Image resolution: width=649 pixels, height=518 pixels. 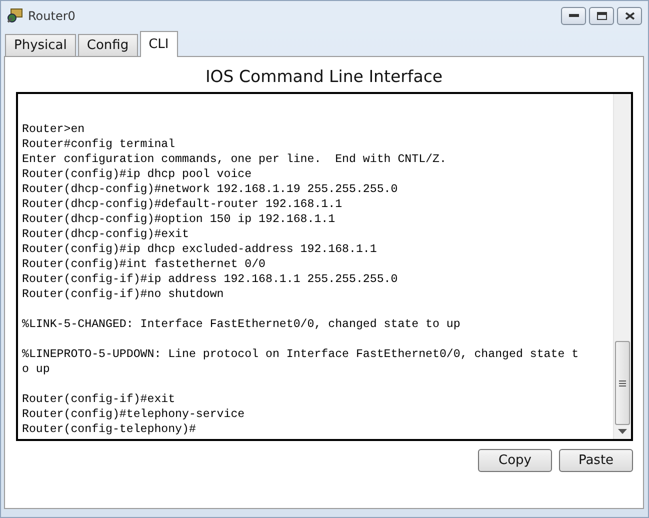 I want to click on minimize-icon, so click(x=573, y=16).